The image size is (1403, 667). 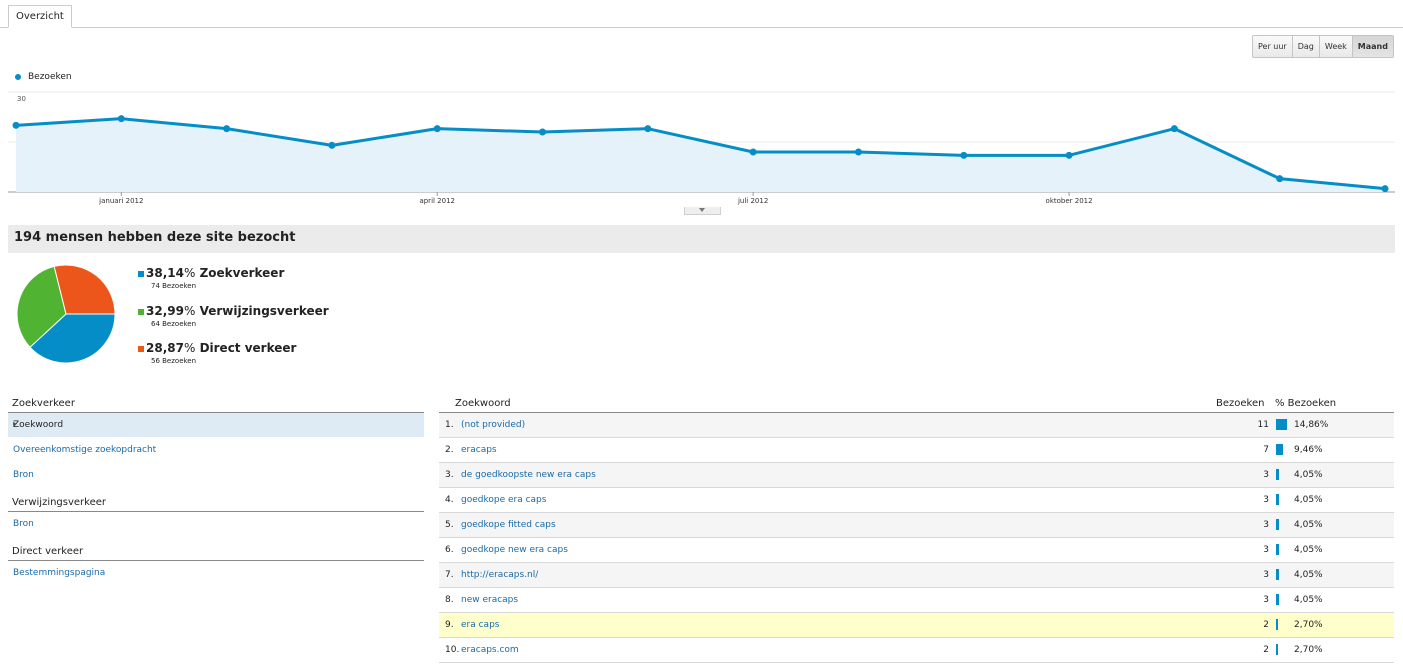 What do you see at coordinates (18, 77) in the screenshot?
I see `legend-dot-icon` at bounding box center [18, 77].